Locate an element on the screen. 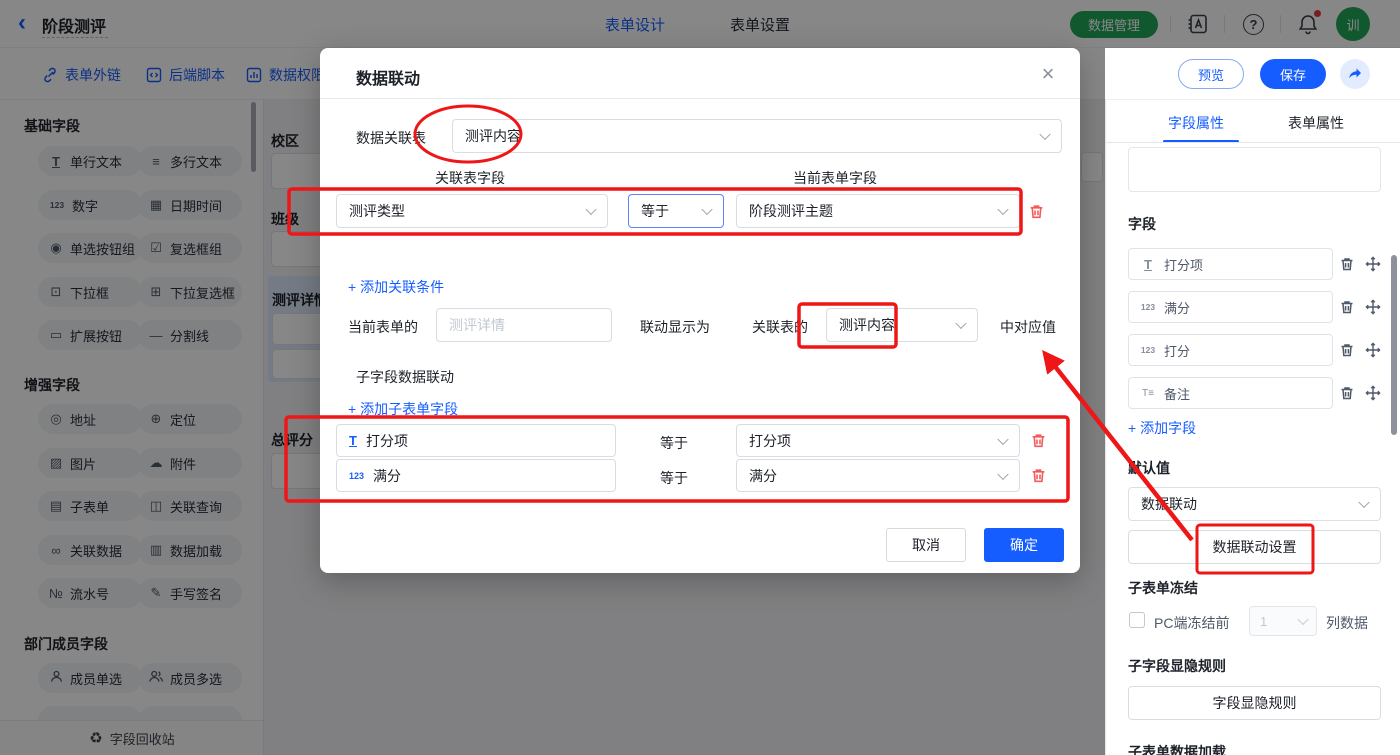  relation-table-value: 测评内容 is located at coordinates (493, 136).